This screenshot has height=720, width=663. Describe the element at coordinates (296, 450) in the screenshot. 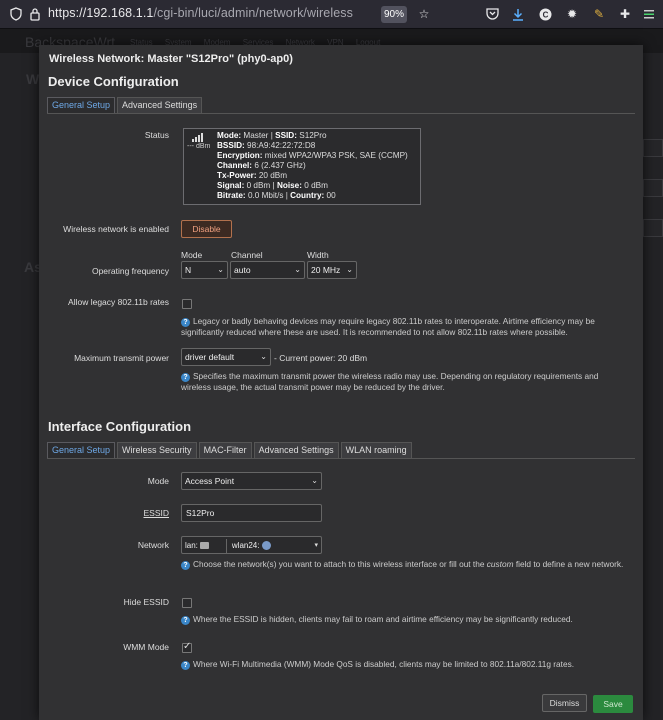

I see `tab-iface-advanced-settings: Advanced Settings` at that location.